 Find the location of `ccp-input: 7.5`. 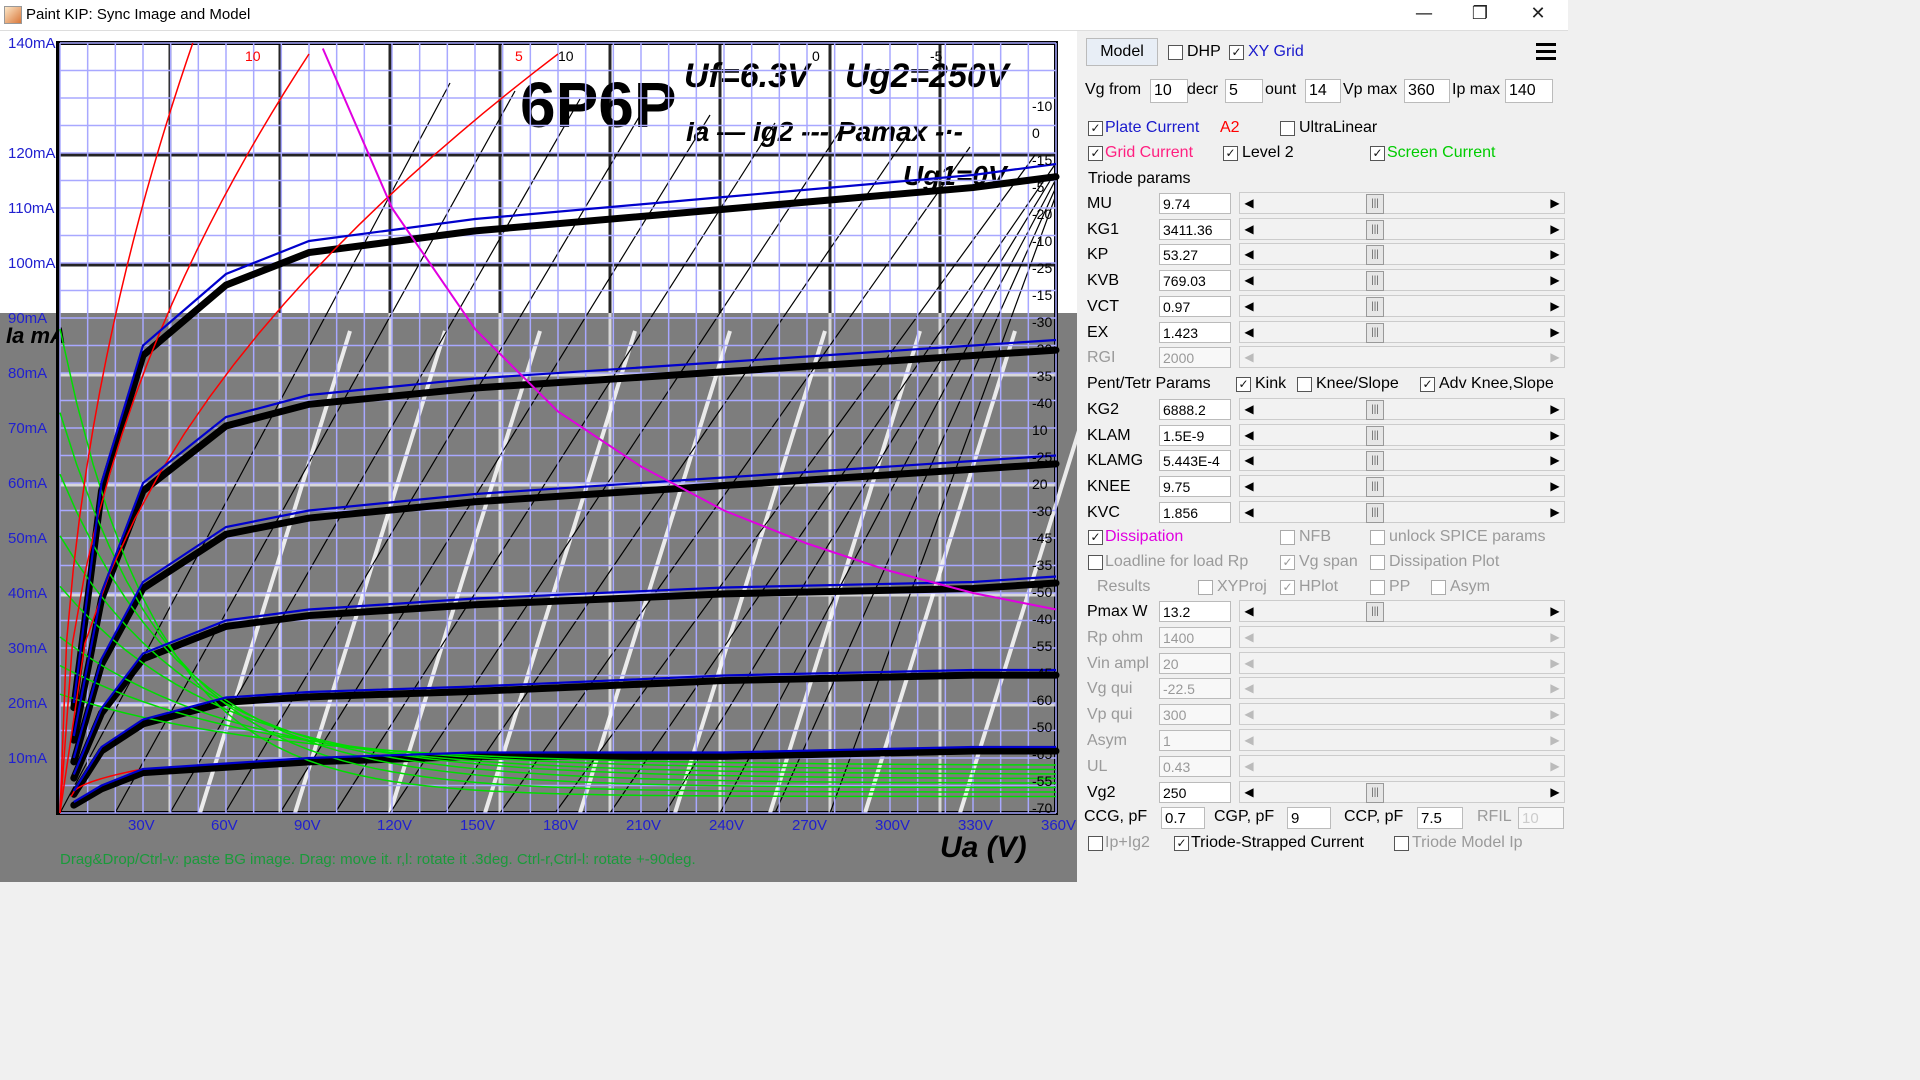

ccp-input: 7.5 is located at coordinates (1440, 818).